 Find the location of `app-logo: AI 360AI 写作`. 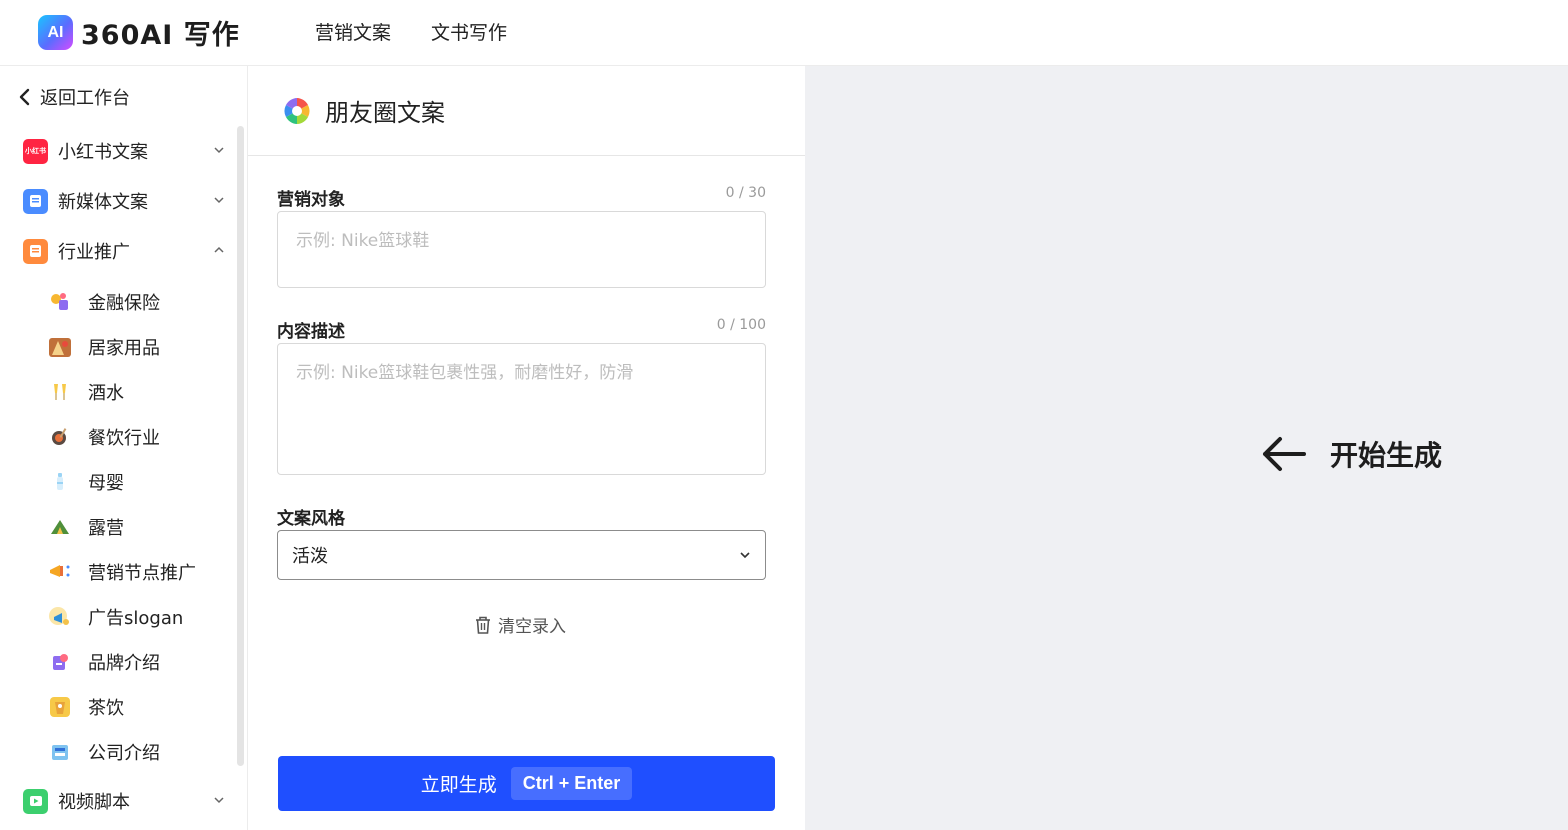

app-logo: AI 360AI 写作 is located at coordinates (139, 32).